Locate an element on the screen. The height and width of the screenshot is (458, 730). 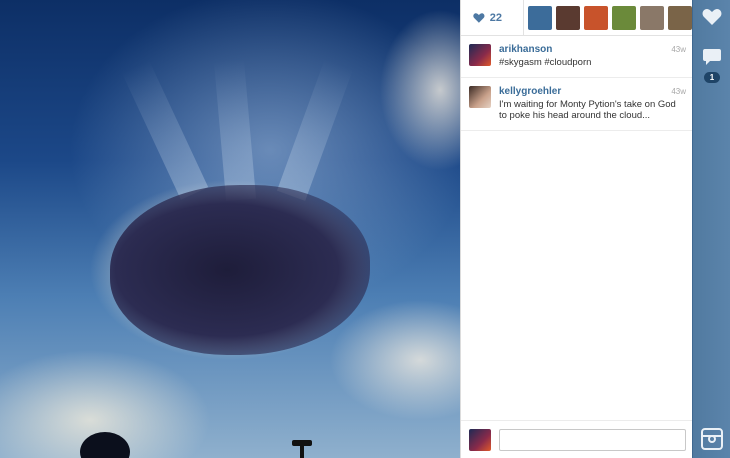
action-sidebar: 1 is located at coordinates (711, 229).